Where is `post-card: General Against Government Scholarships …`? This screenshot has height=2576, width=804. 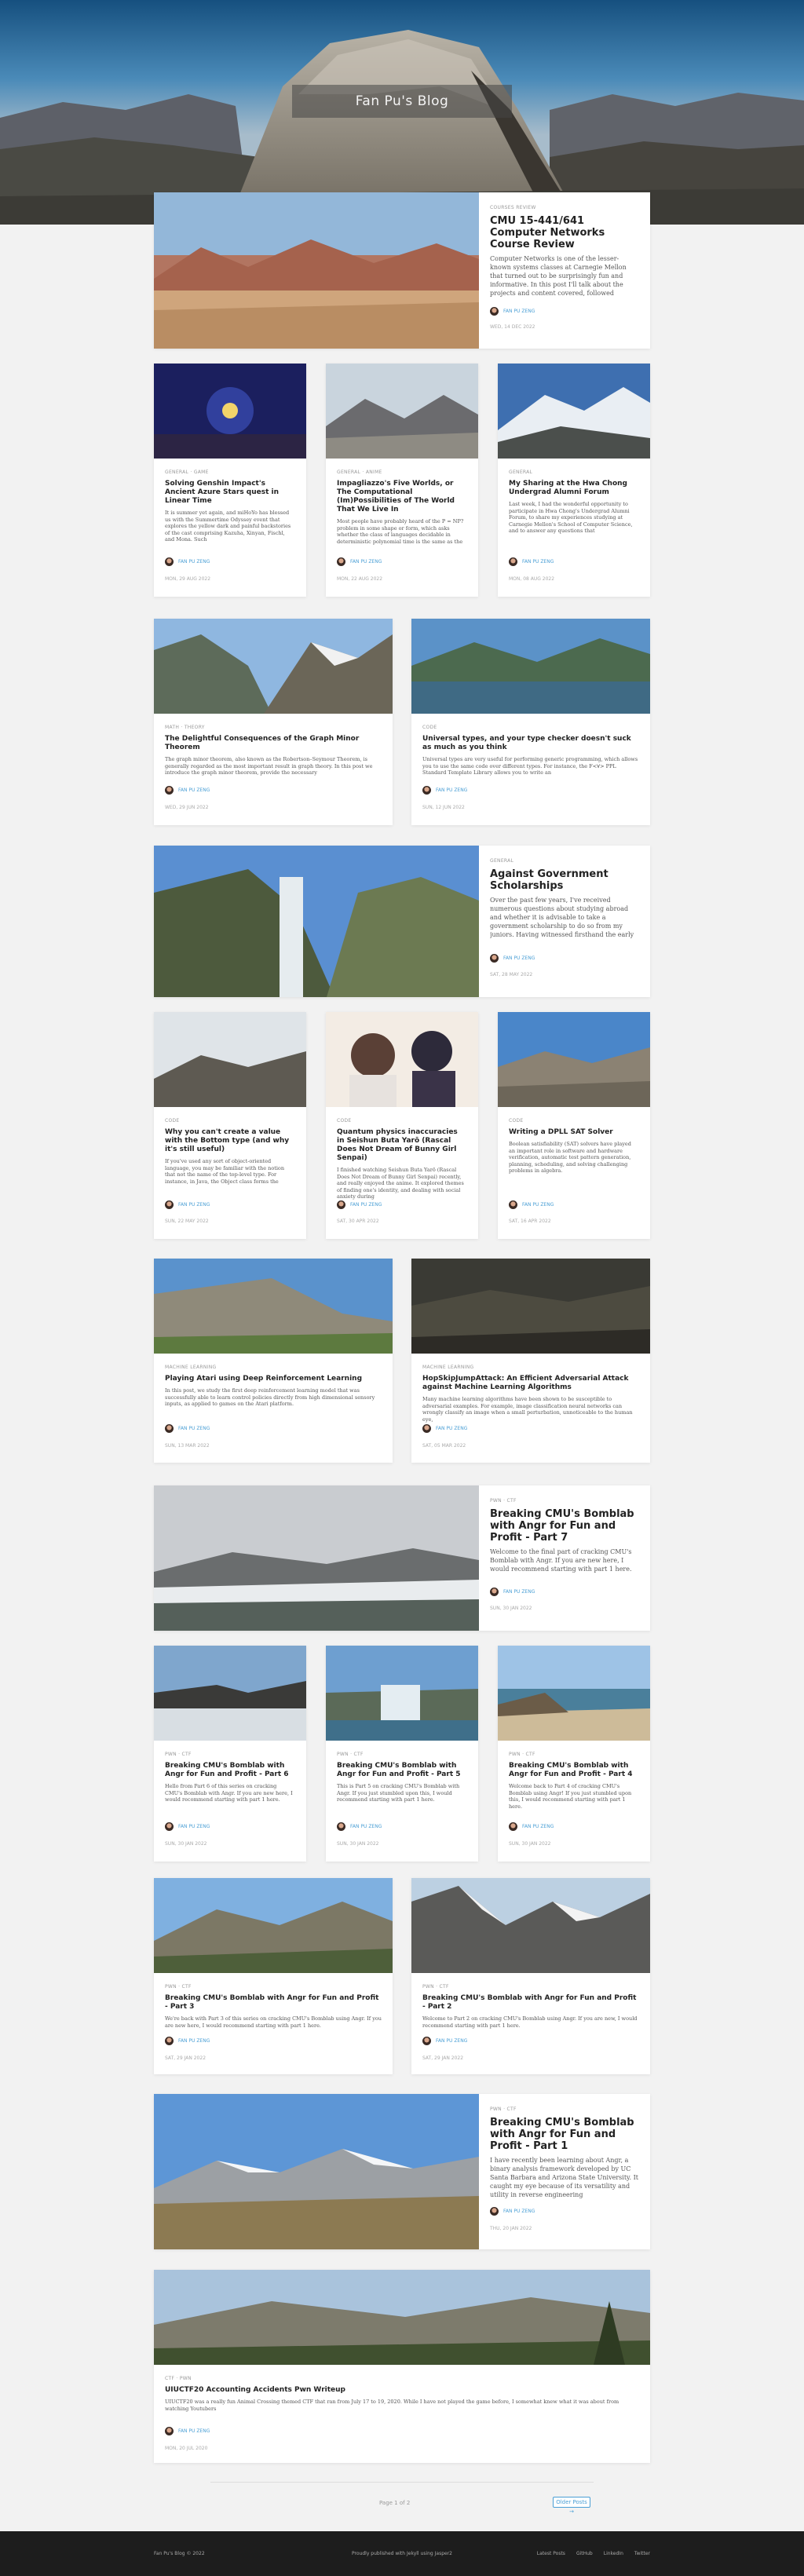 post-card: General Against Government Scholarships … is located at coordinates (402, 921).